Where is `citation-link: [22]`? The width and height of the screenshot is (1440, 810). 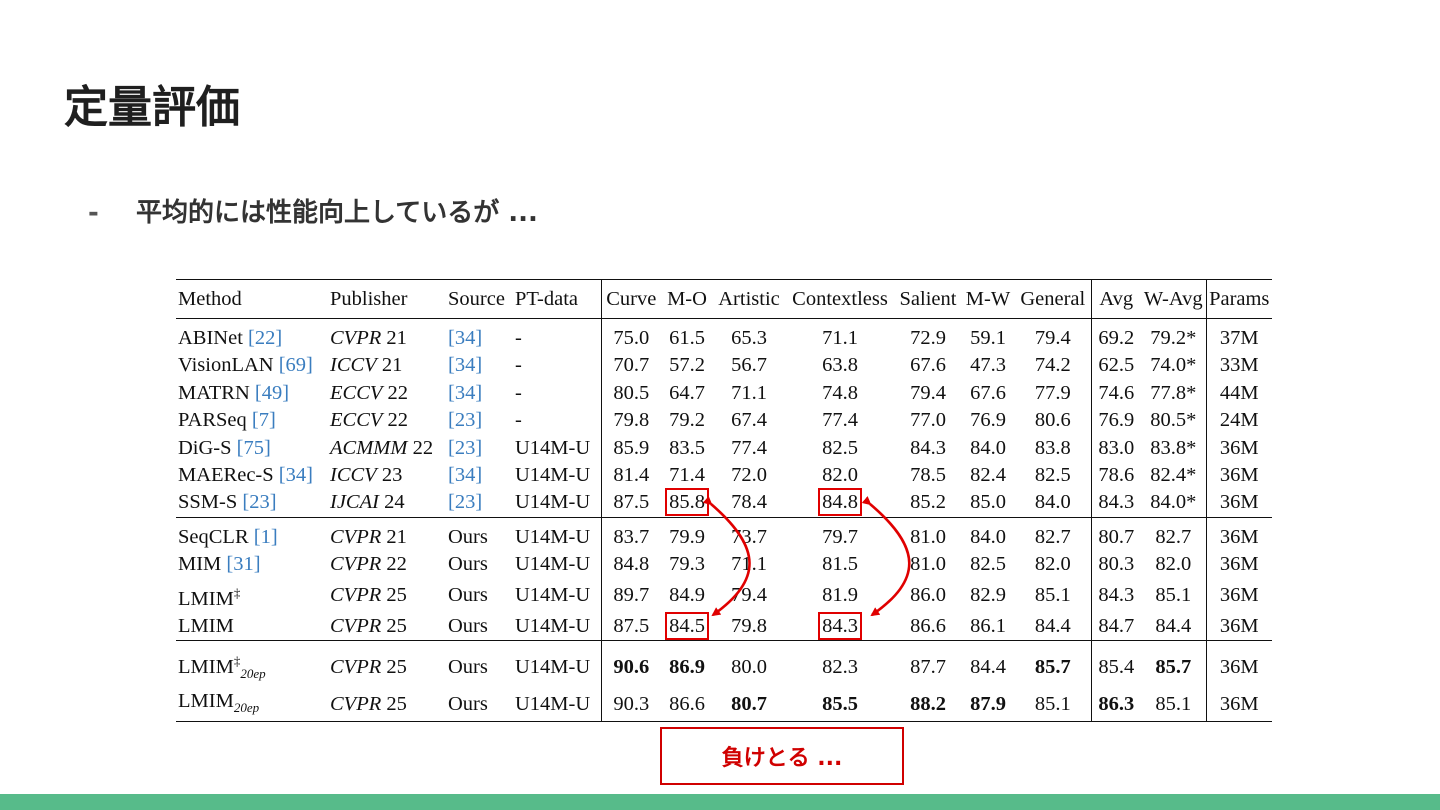 citation-link: [22] is located at coordinates (265, 338).